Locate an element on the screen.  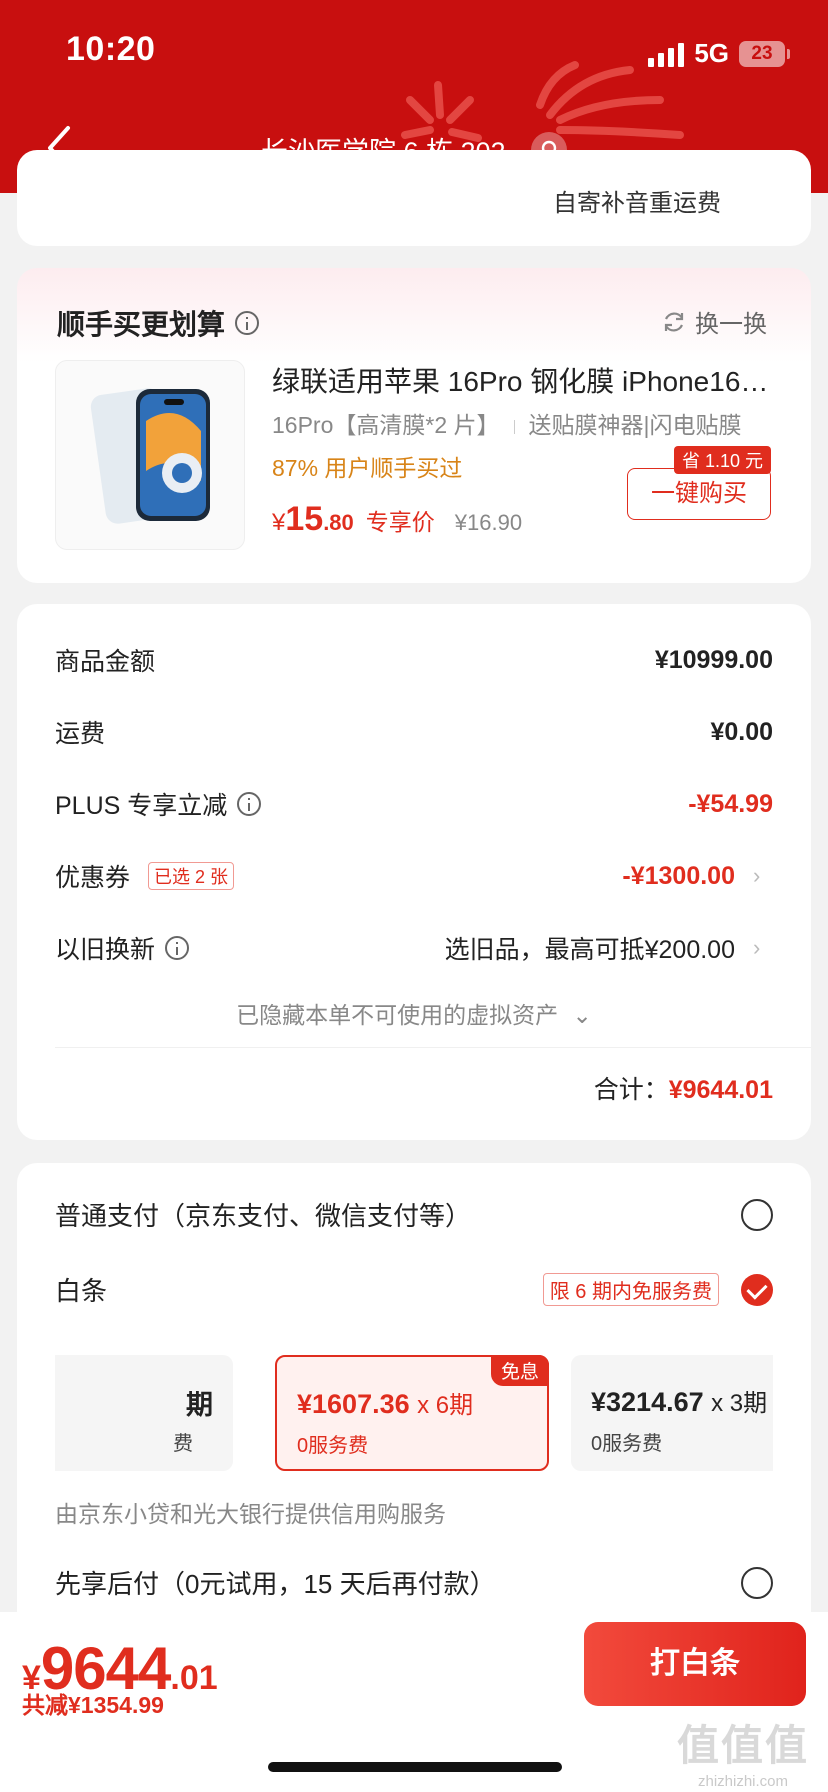
save-badge: 省 1.10 元 is located at coordinates (722, 460).